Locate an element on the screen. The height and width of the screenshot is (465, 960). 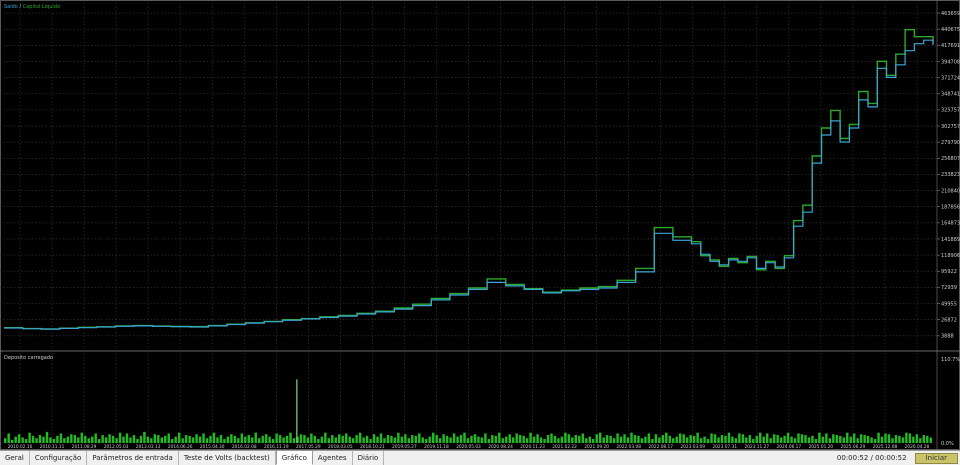
y-tick-label: 233823 is located at coordinates (950, 175).